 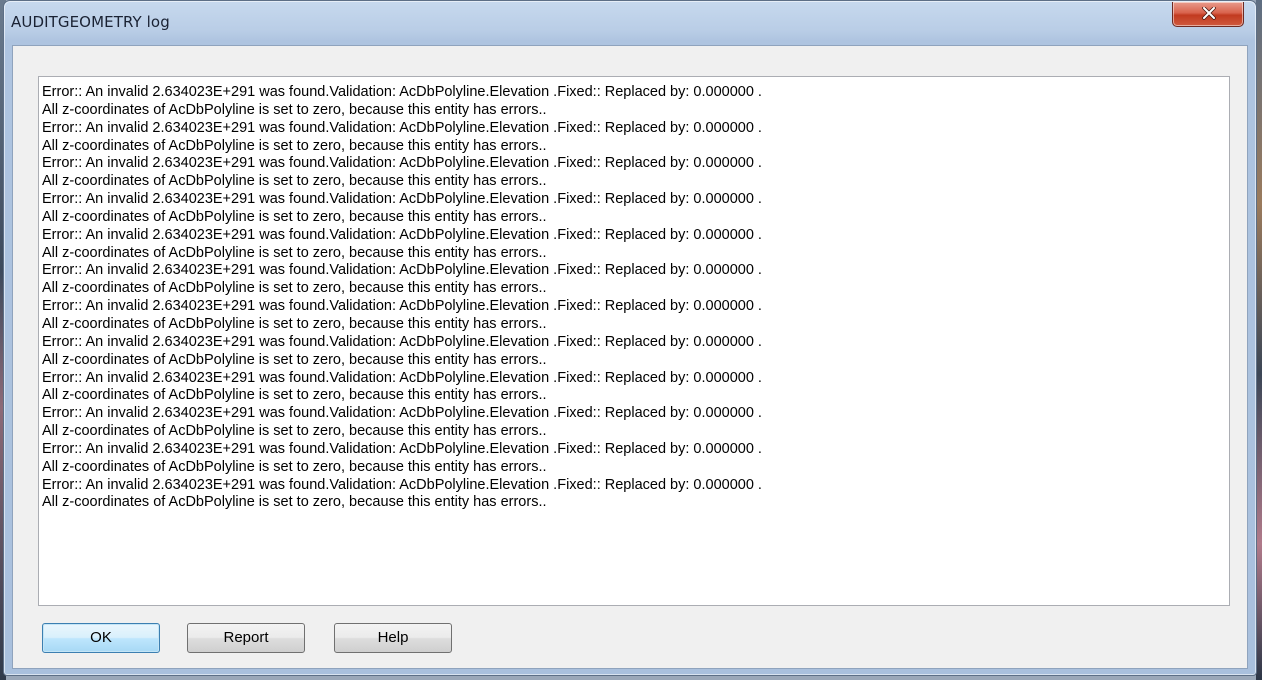 I want to click on ok-button: OK, so click(x=101, y=638).